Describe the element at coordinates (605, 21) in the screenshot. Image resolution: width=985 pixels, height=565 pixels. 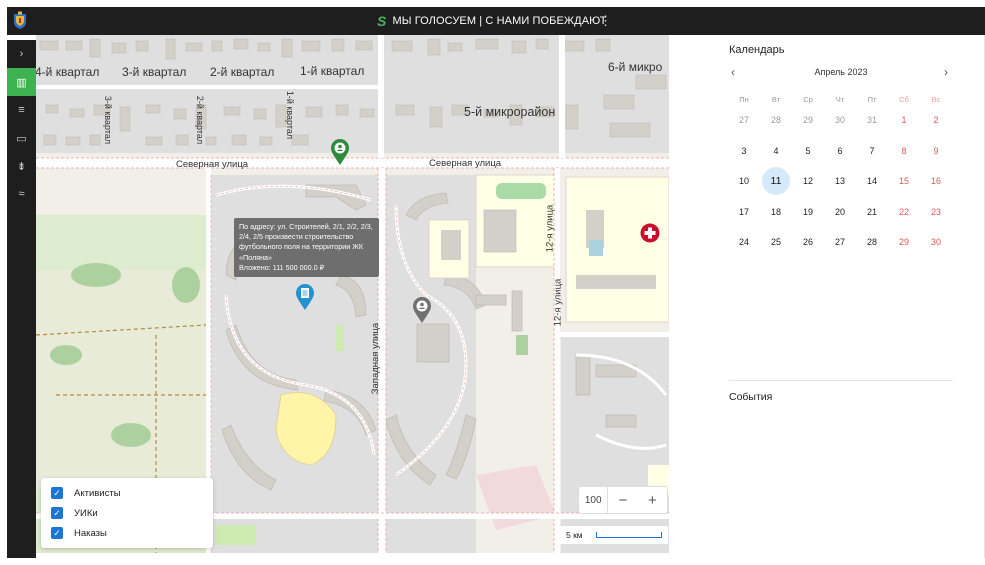
I see `kebab-menu-icon: ⋮` at that location.